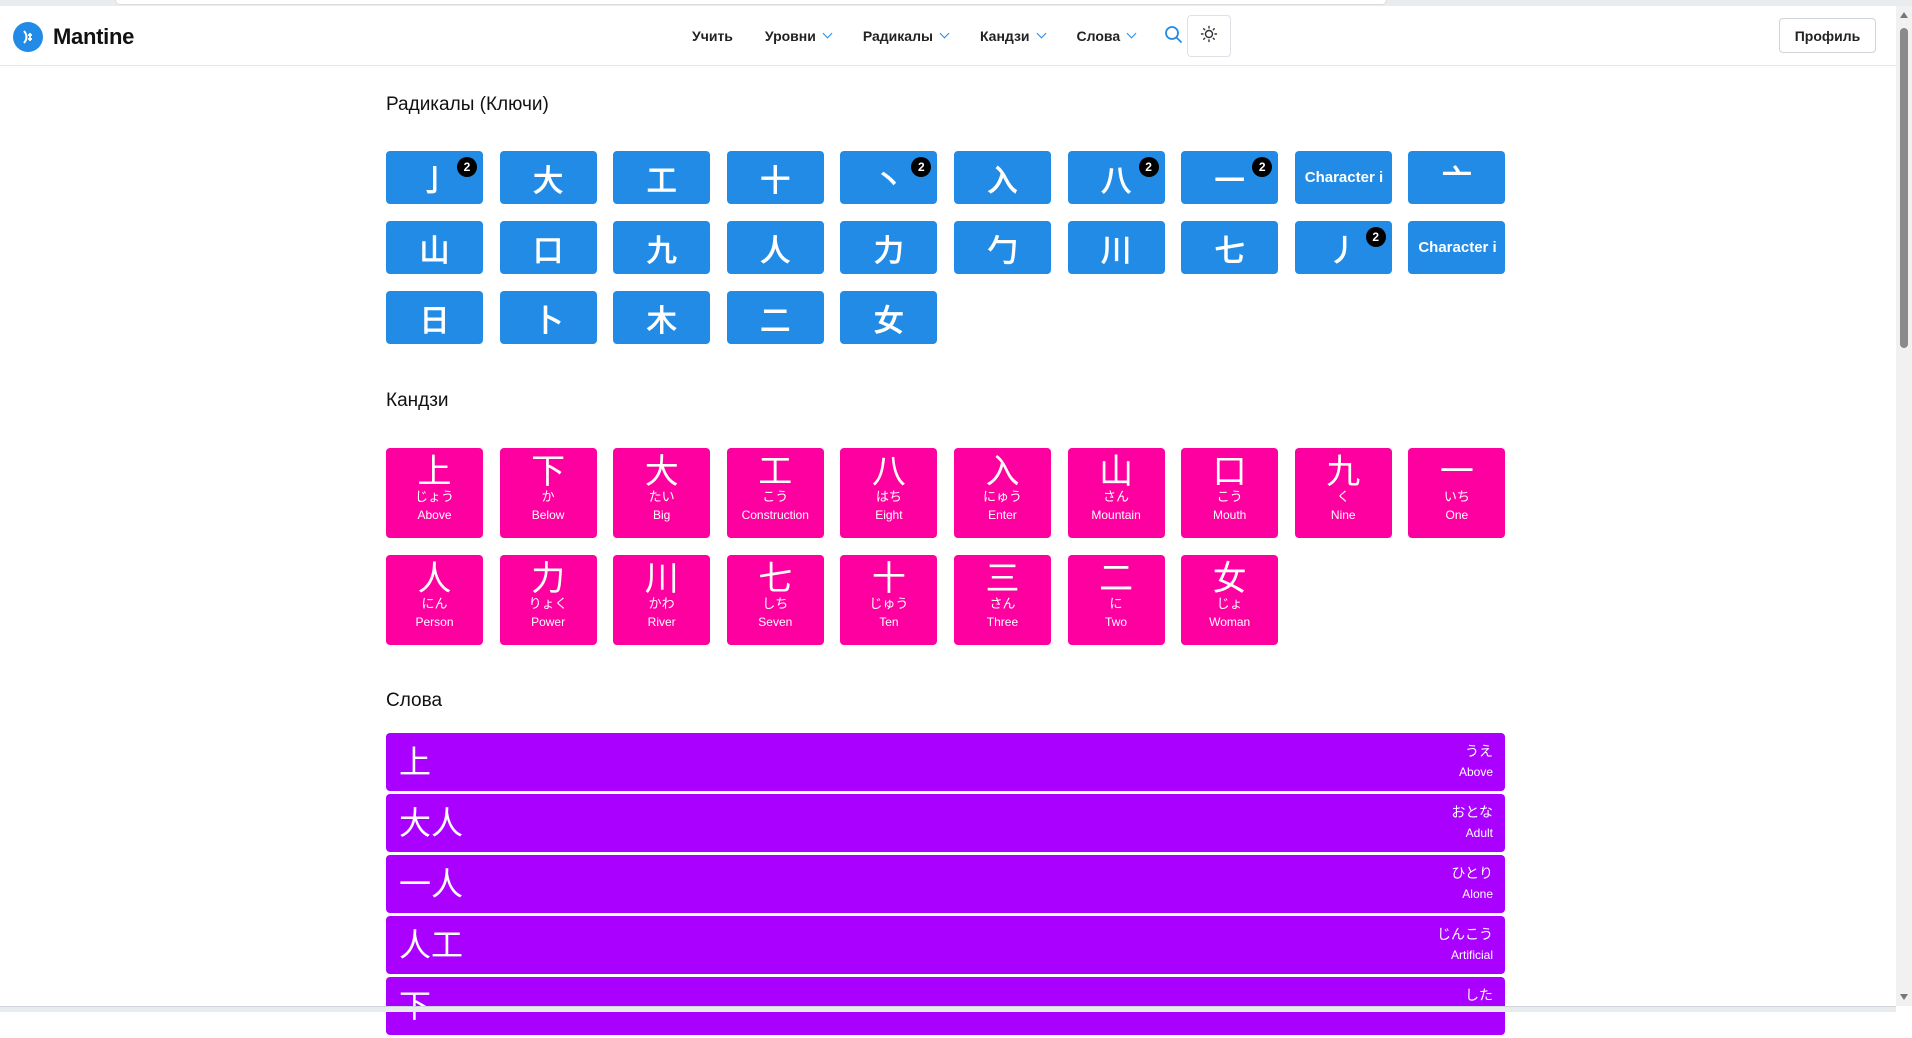 The image size is (1912, 1038). What do you see at coordinates (1116, 177) in the screenshot?
I see `radical-tile: 八2` at bounding box center [1116, 177].